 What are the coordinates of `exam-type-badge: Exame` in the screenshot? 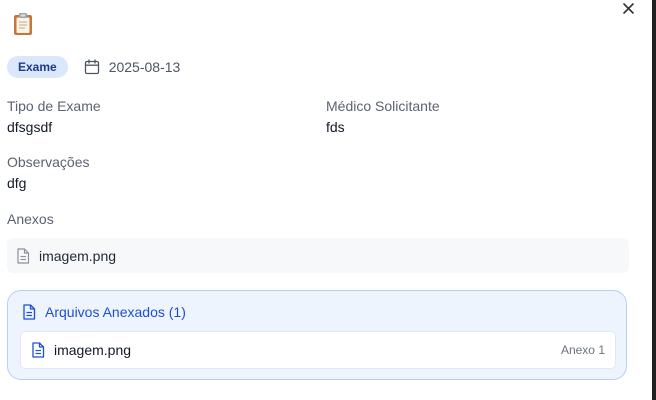 It's located at (37, 67).